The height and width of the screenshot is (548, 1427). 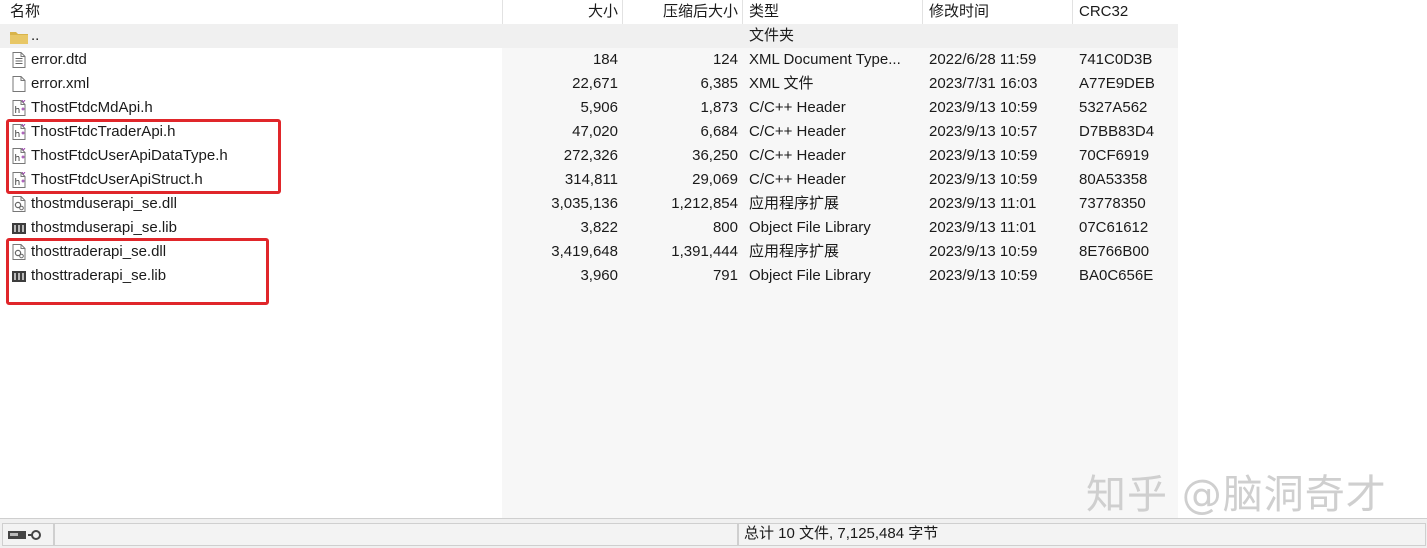 I want to click on file-size: 5,906, so click(x=599, y=107).